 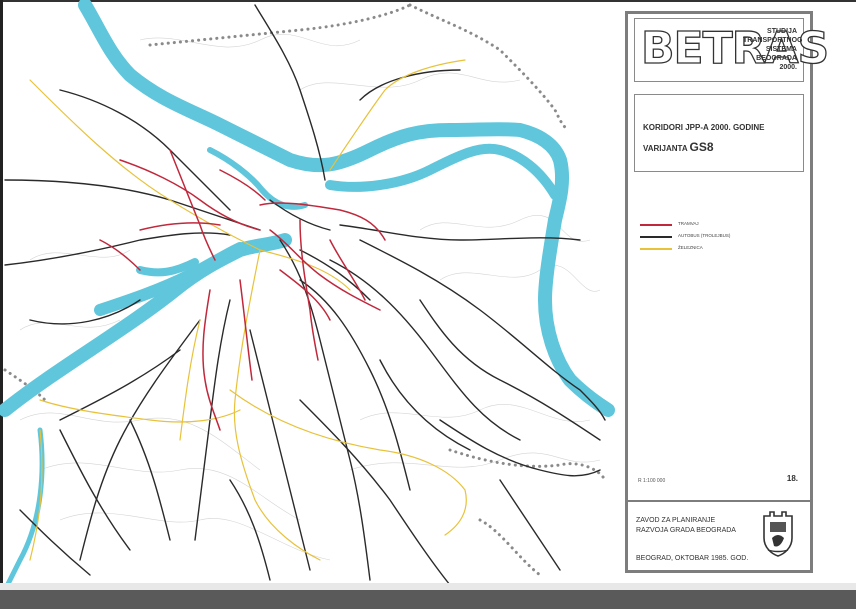 What do you see at coordinates (778, 534) in the screenshot?
I see `belgrade-coat-of-arms-icon` at bounding box center [778, 534].